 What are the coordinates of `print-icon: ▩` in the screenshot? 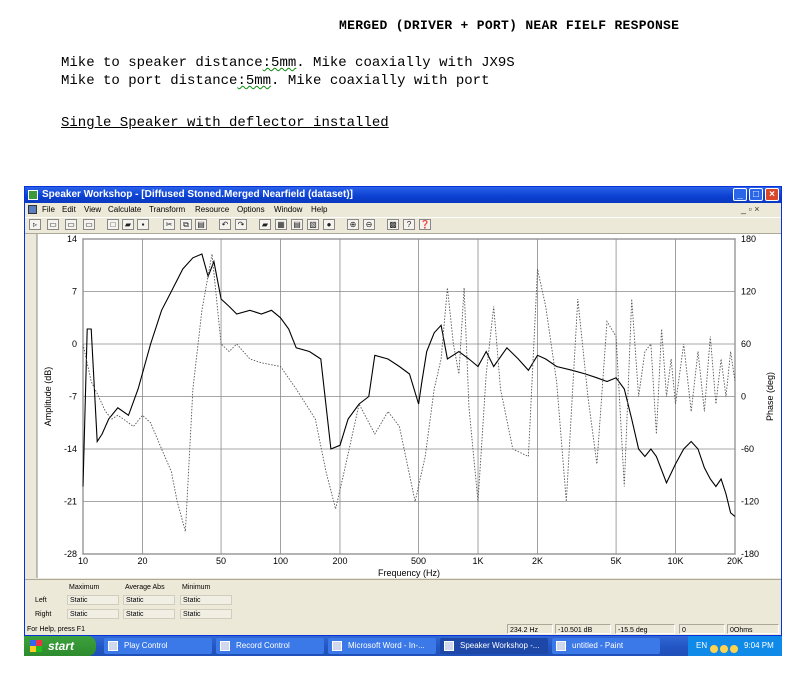 It's located at (393, 224).